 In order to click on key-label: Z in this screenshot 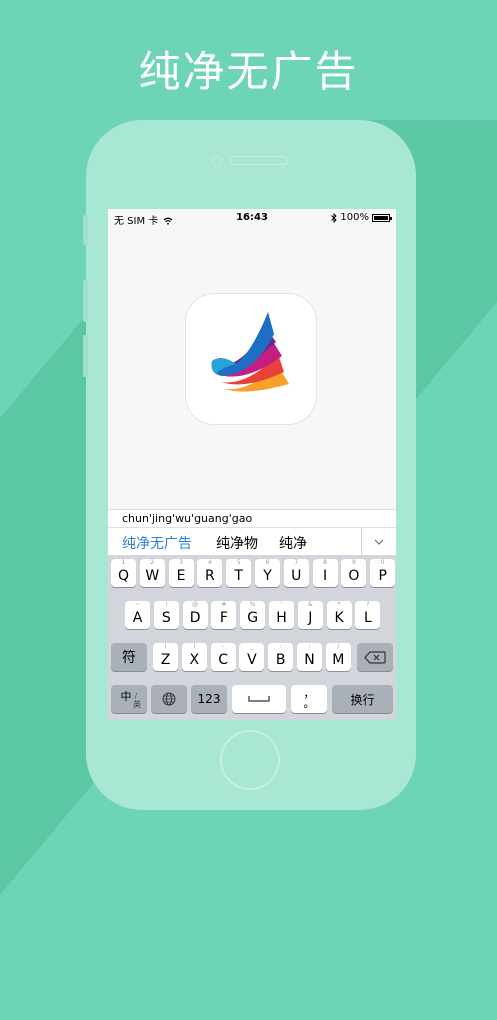, I will do `click(165, 660)`.